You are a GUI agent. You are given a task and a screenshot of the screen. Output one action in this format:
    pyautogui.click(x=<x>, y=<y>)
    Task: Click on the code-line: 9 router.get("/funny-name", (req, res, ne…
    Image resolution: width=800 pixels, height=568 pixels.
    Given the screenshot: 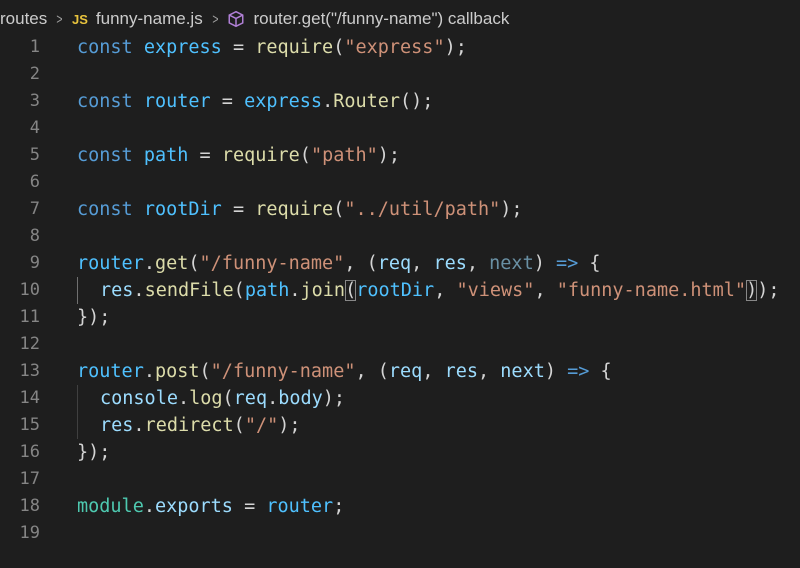 What is the action you would take?
    pyautogui.click(x=400, y=263)
    